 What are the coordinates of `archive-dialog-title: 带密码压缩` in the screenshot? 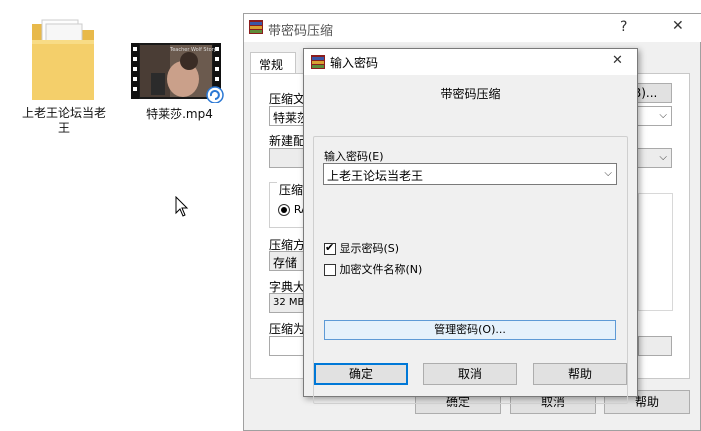 It's located at (301, 31).